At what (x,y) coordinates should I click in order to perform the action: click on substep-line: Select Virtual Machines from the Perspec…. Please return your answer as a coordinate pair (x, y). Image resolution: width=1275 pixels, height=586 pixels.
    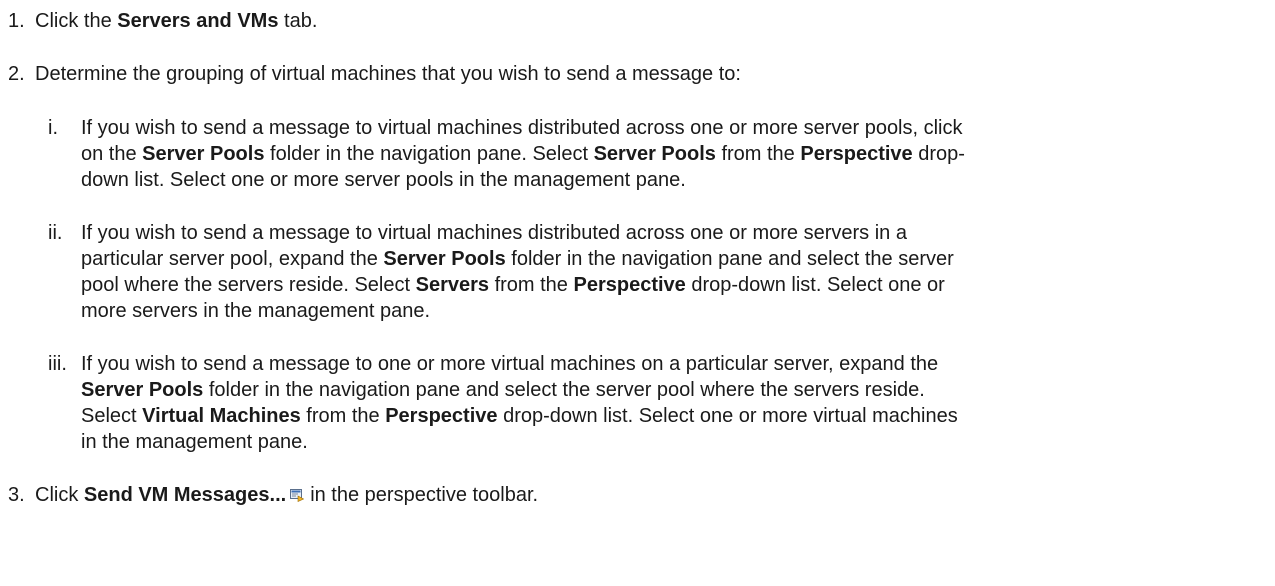
    Looking at the image, I should click on (519, 416).